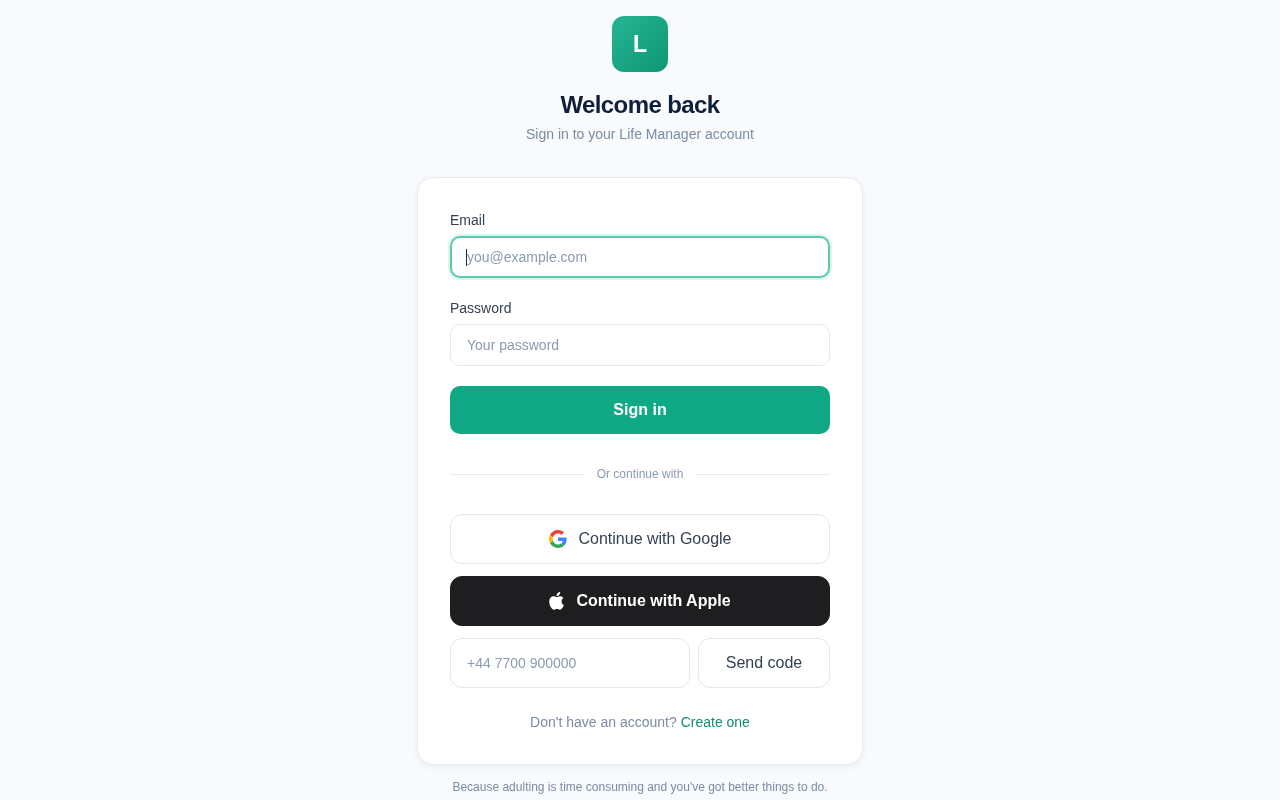 This screenshot has width=1280, height=800. What do you see at coordinates (466, 257) in the screenshot?
I see `text-cursor-icon` at bounding box center [466, 257].